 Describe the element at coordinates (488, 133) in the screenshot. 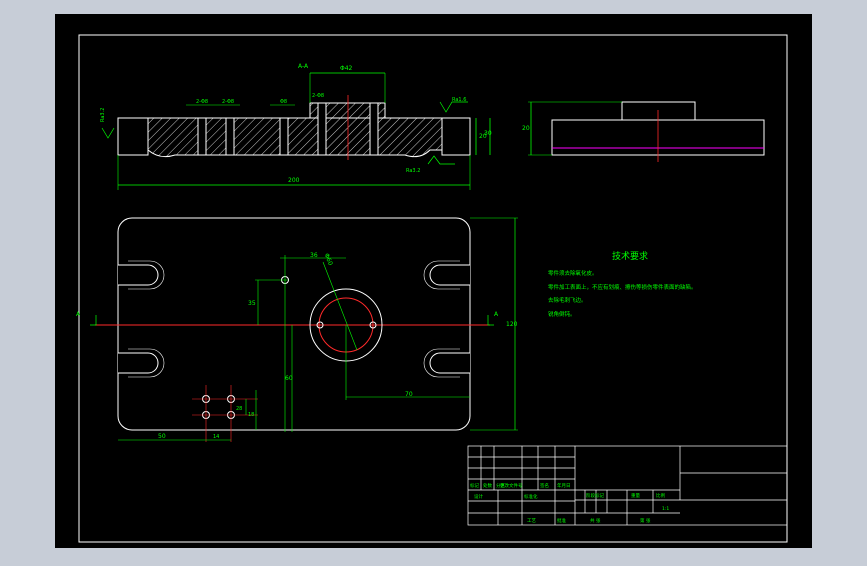

I see `dim-height-total: 30` at that location.